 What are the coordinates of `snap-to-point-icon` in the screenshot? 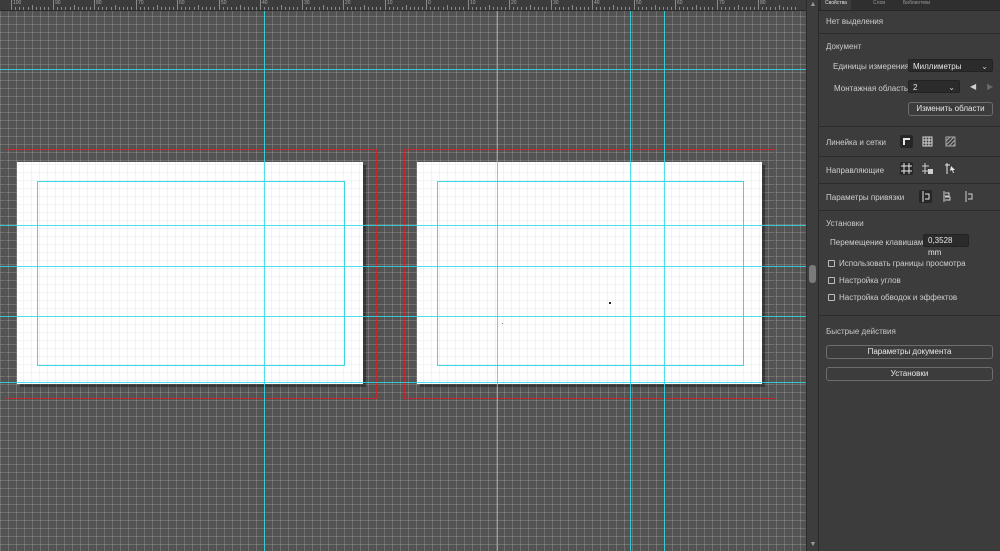 It's located at (925, 196).